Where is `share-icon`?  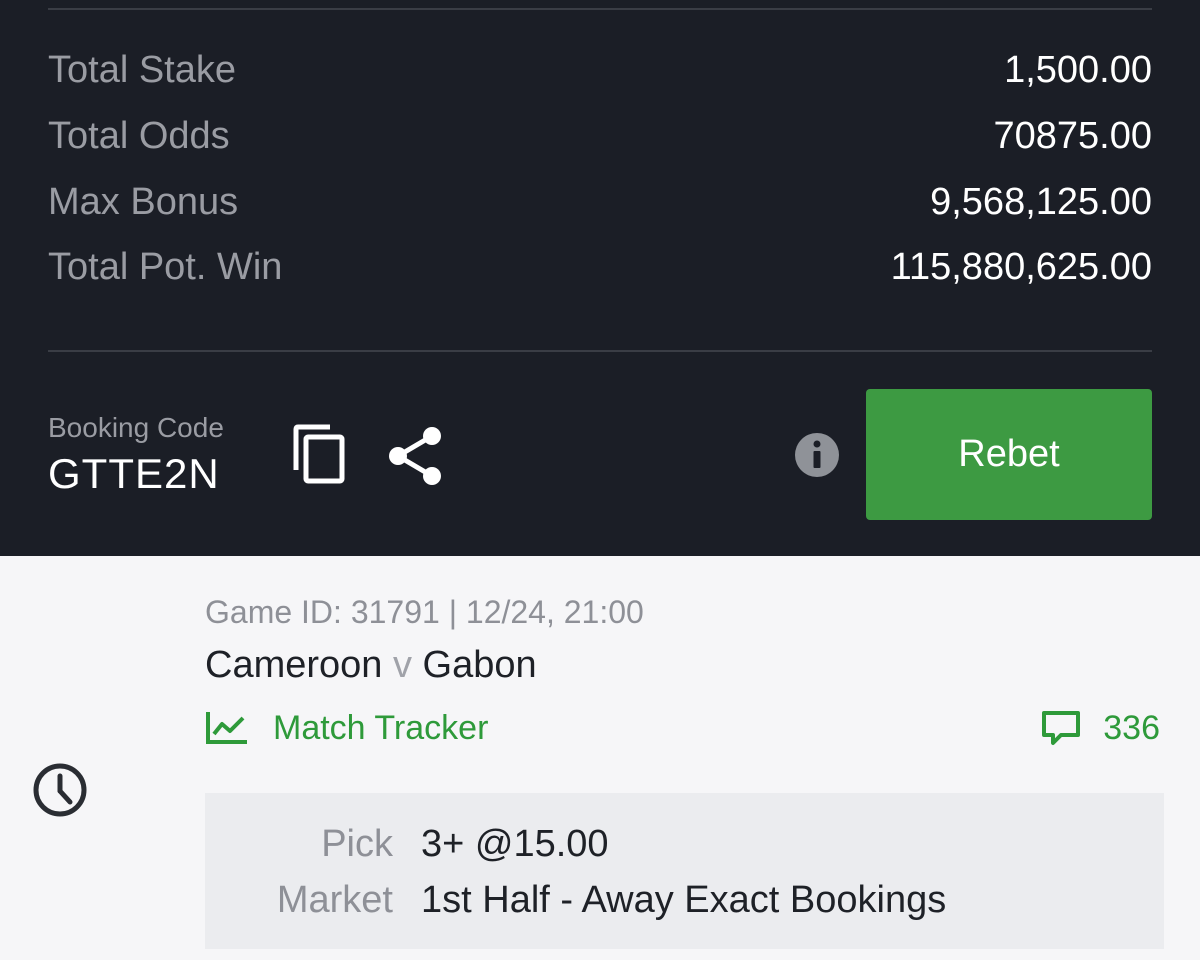 share-icon is located at coordinates (416, 456).